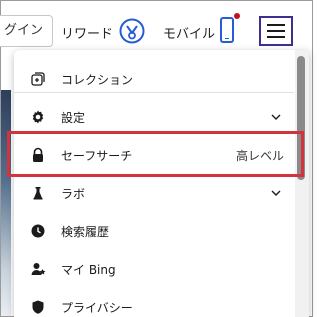 The image size is (320, 317). I want to click on signin-button: グイン, so click(26, 31).